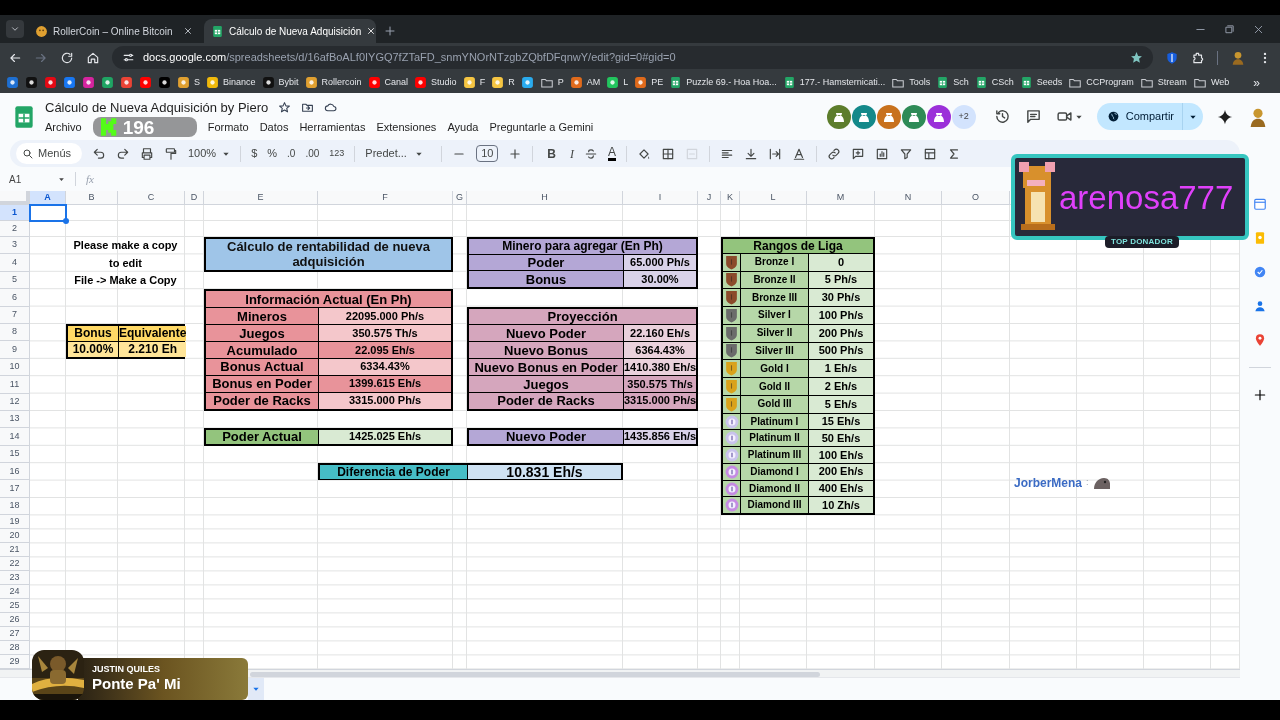 The width and height of the screenshot is (1280, 720). I want to click on text-wrap-icon, so click(775, 153).